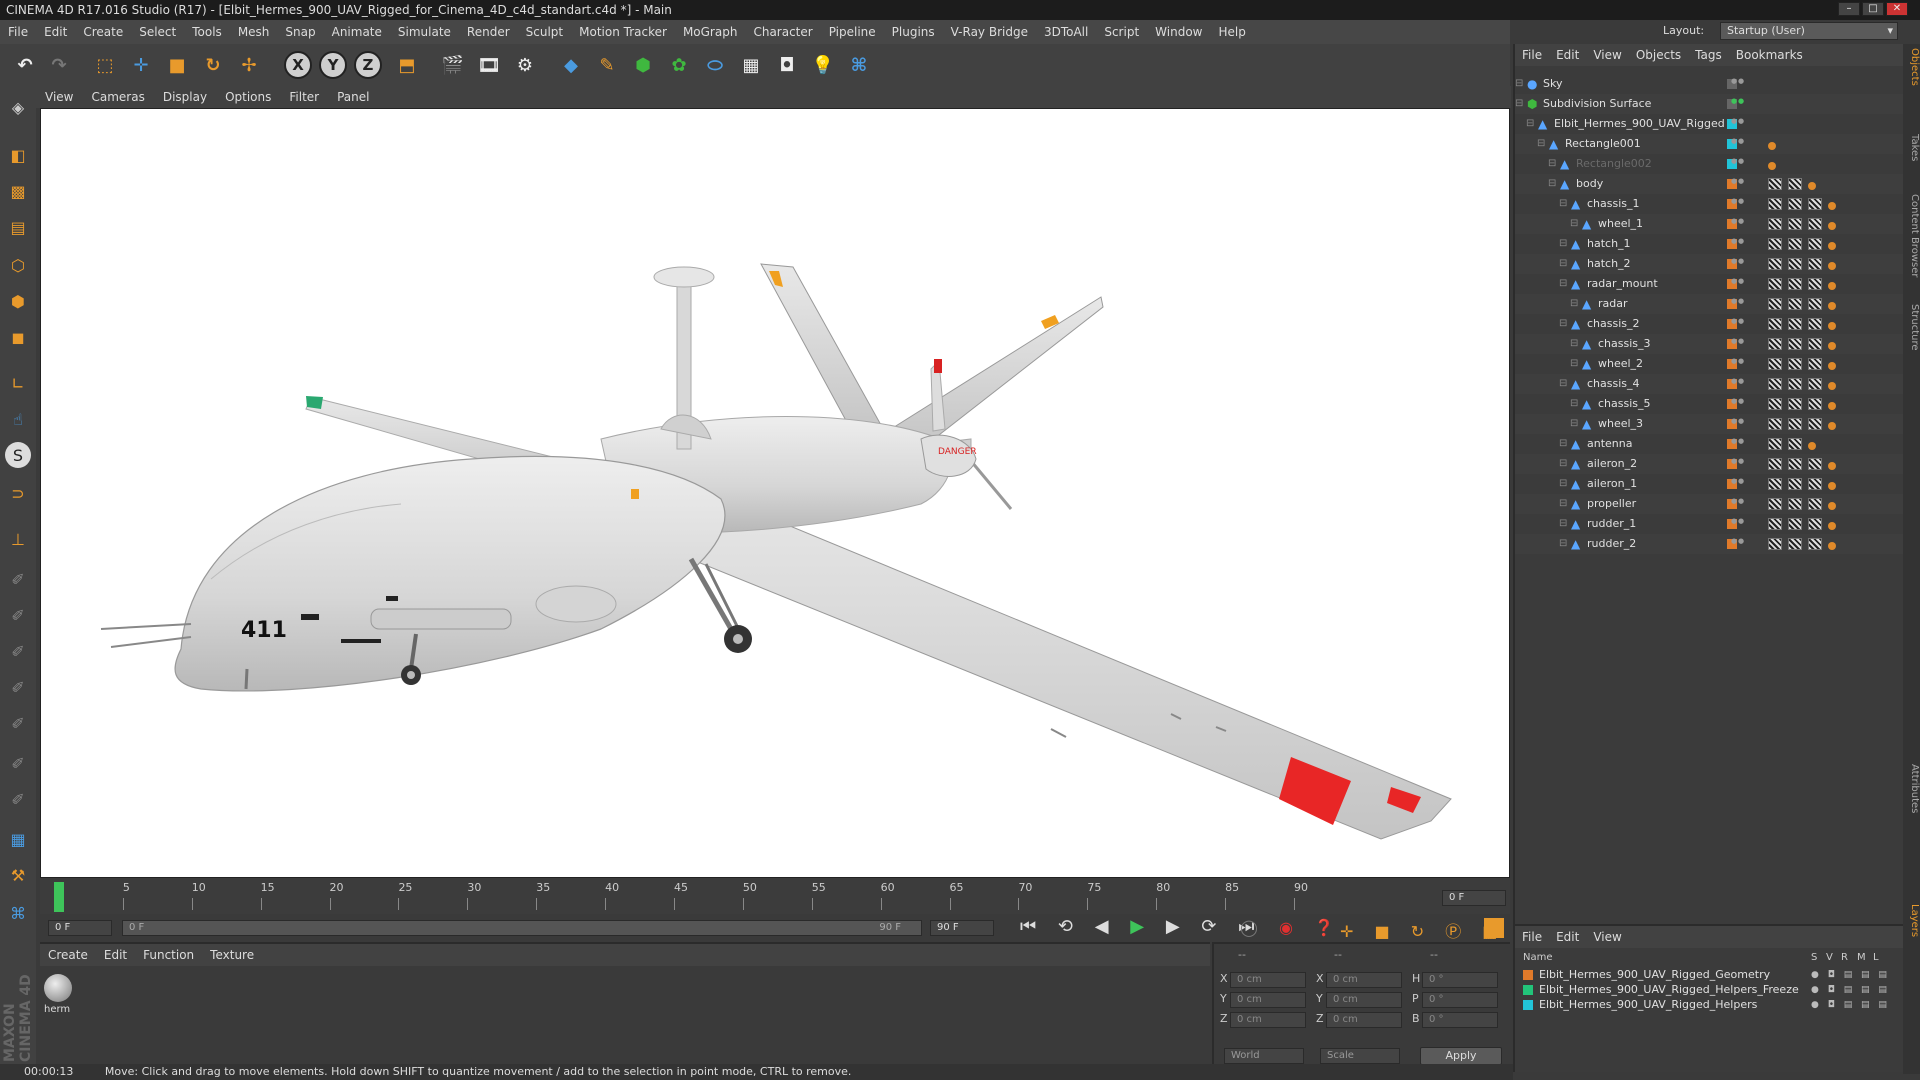  Describe the element at coordinates (544, 32) in the screenshot. I see `menu-sculpt: Sculpt` at that location.